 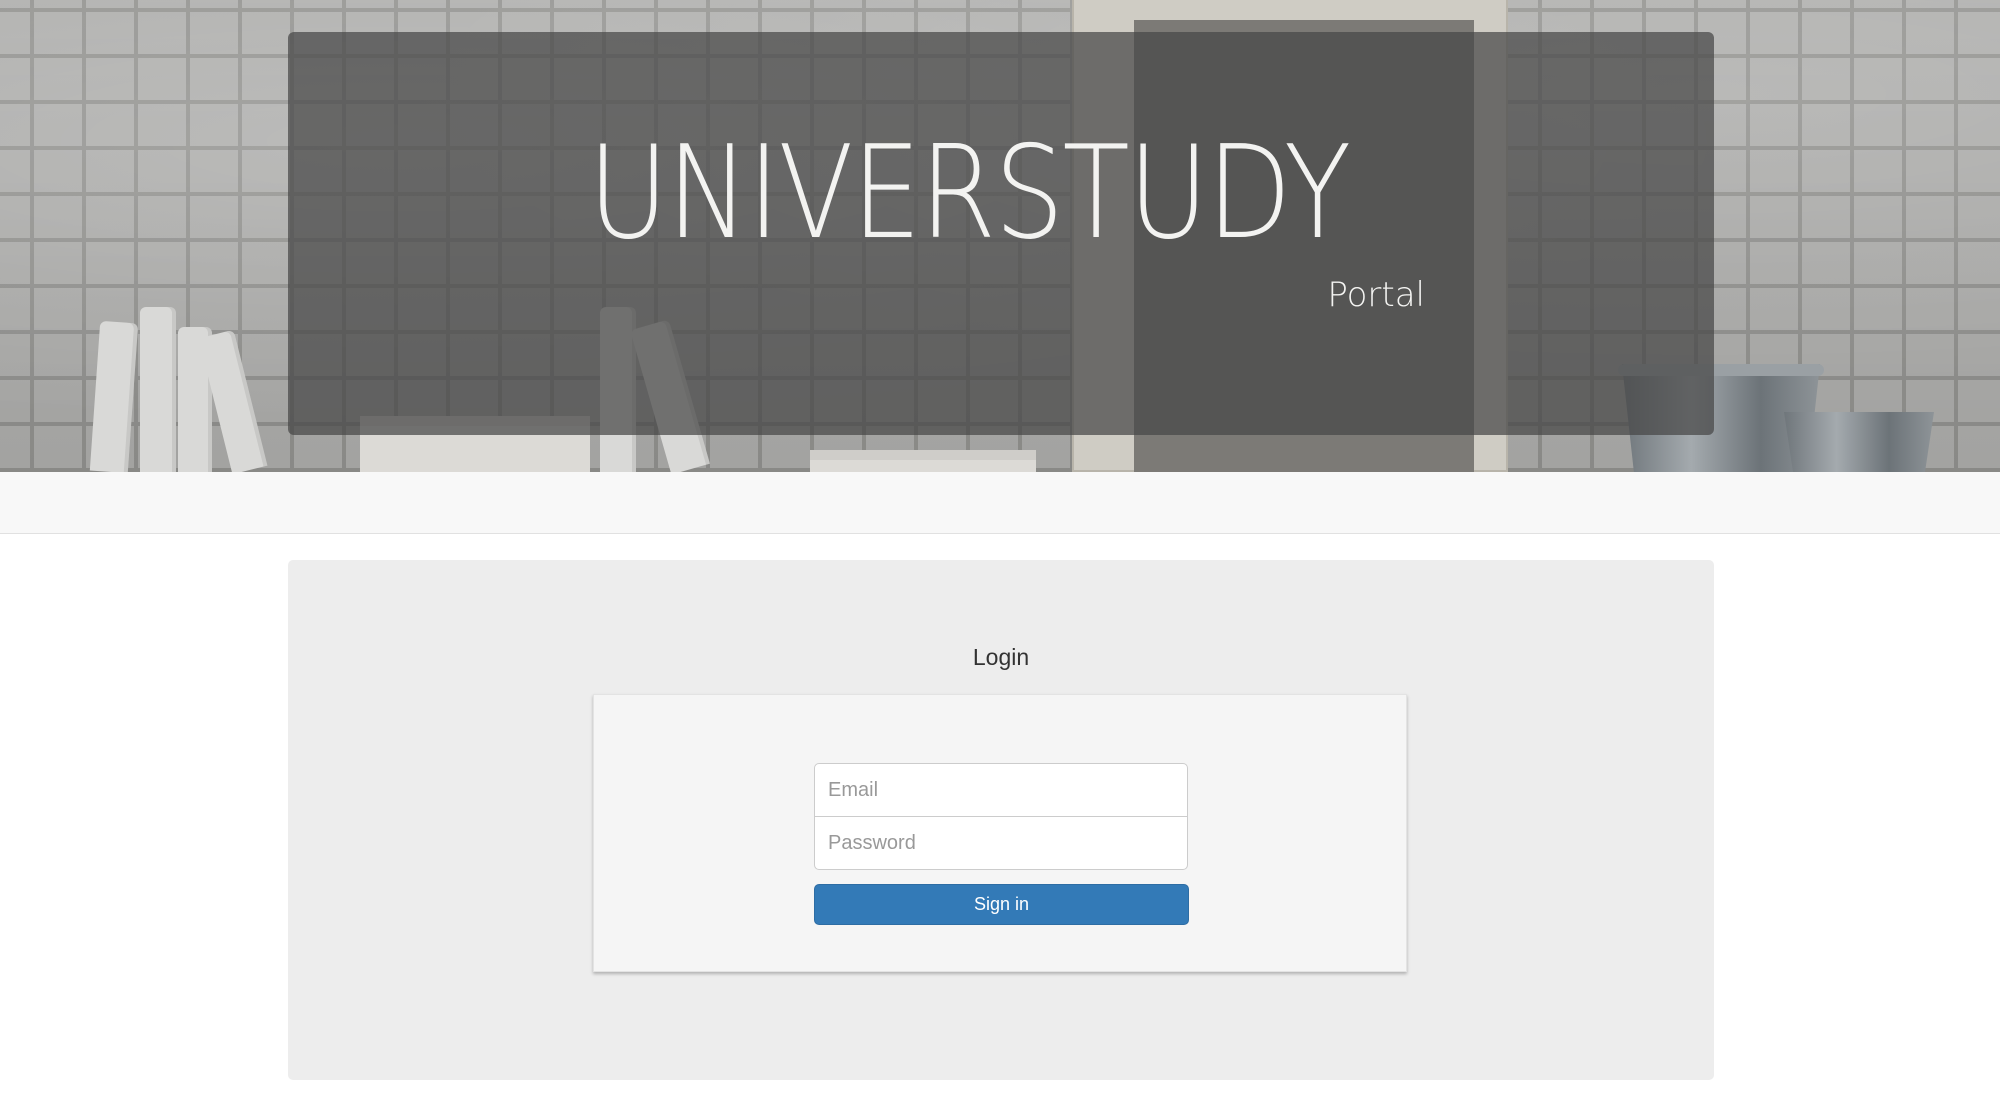 What do you see at coordinates (1001, 904) in the screenshot?
I see `sign-in-button: Sign in` at bounding box center [1001, 904].